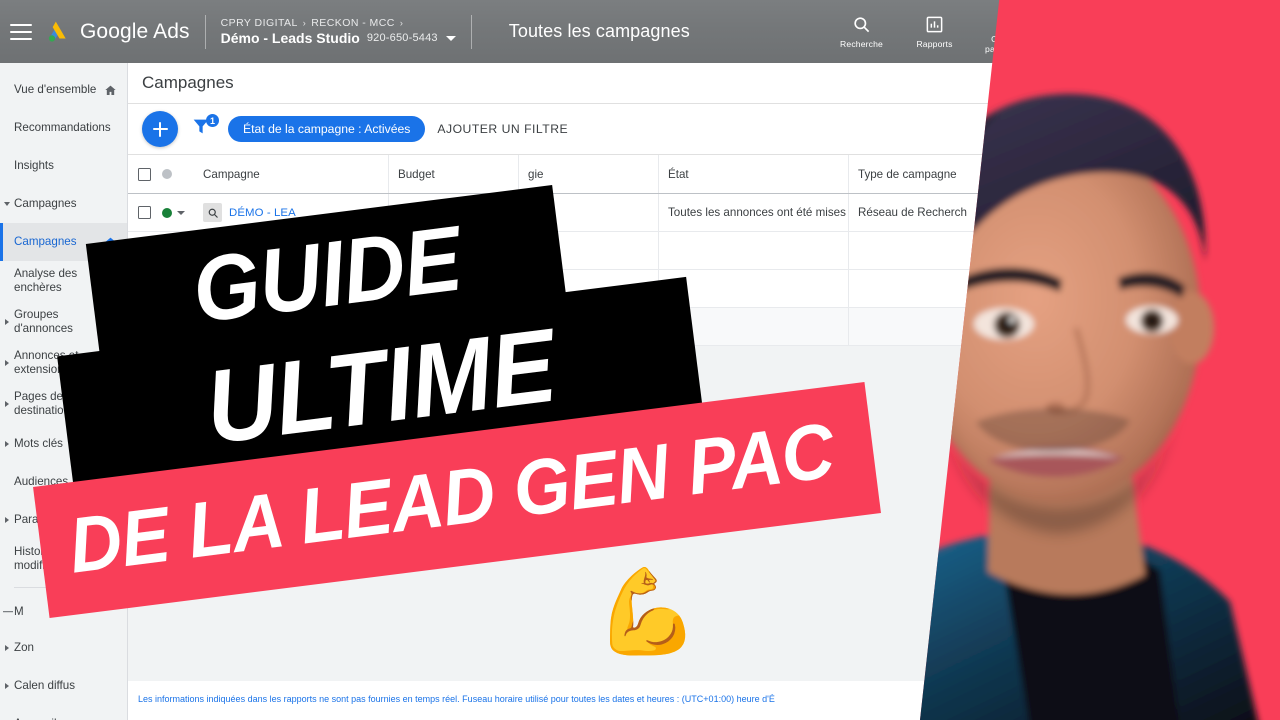  What do you see at coordinates (934, 43) in the screenshot?
I see `toolbar-label-reports: Rapports` at bounding box center [934, 43].